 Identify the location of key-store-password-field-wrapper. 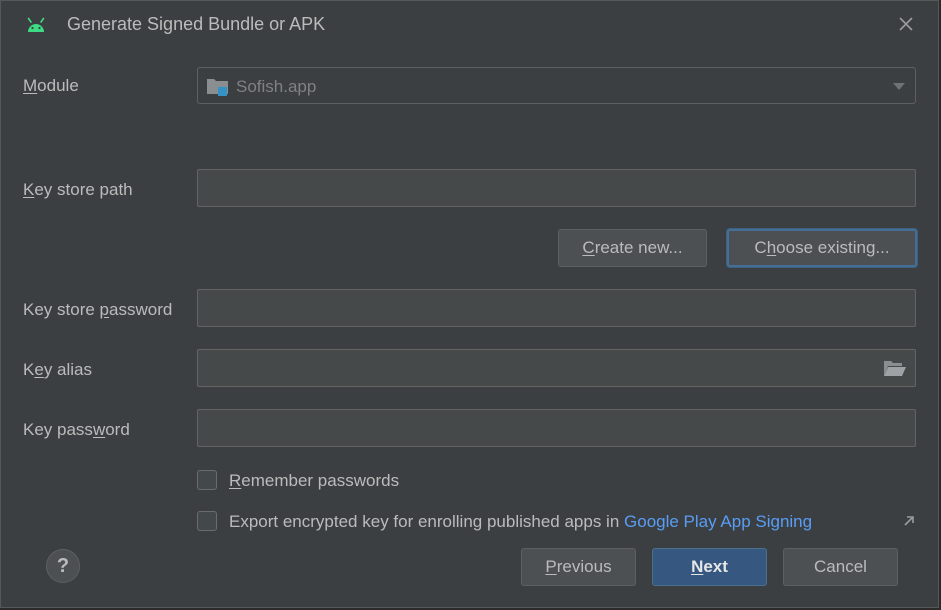
(556, 308).